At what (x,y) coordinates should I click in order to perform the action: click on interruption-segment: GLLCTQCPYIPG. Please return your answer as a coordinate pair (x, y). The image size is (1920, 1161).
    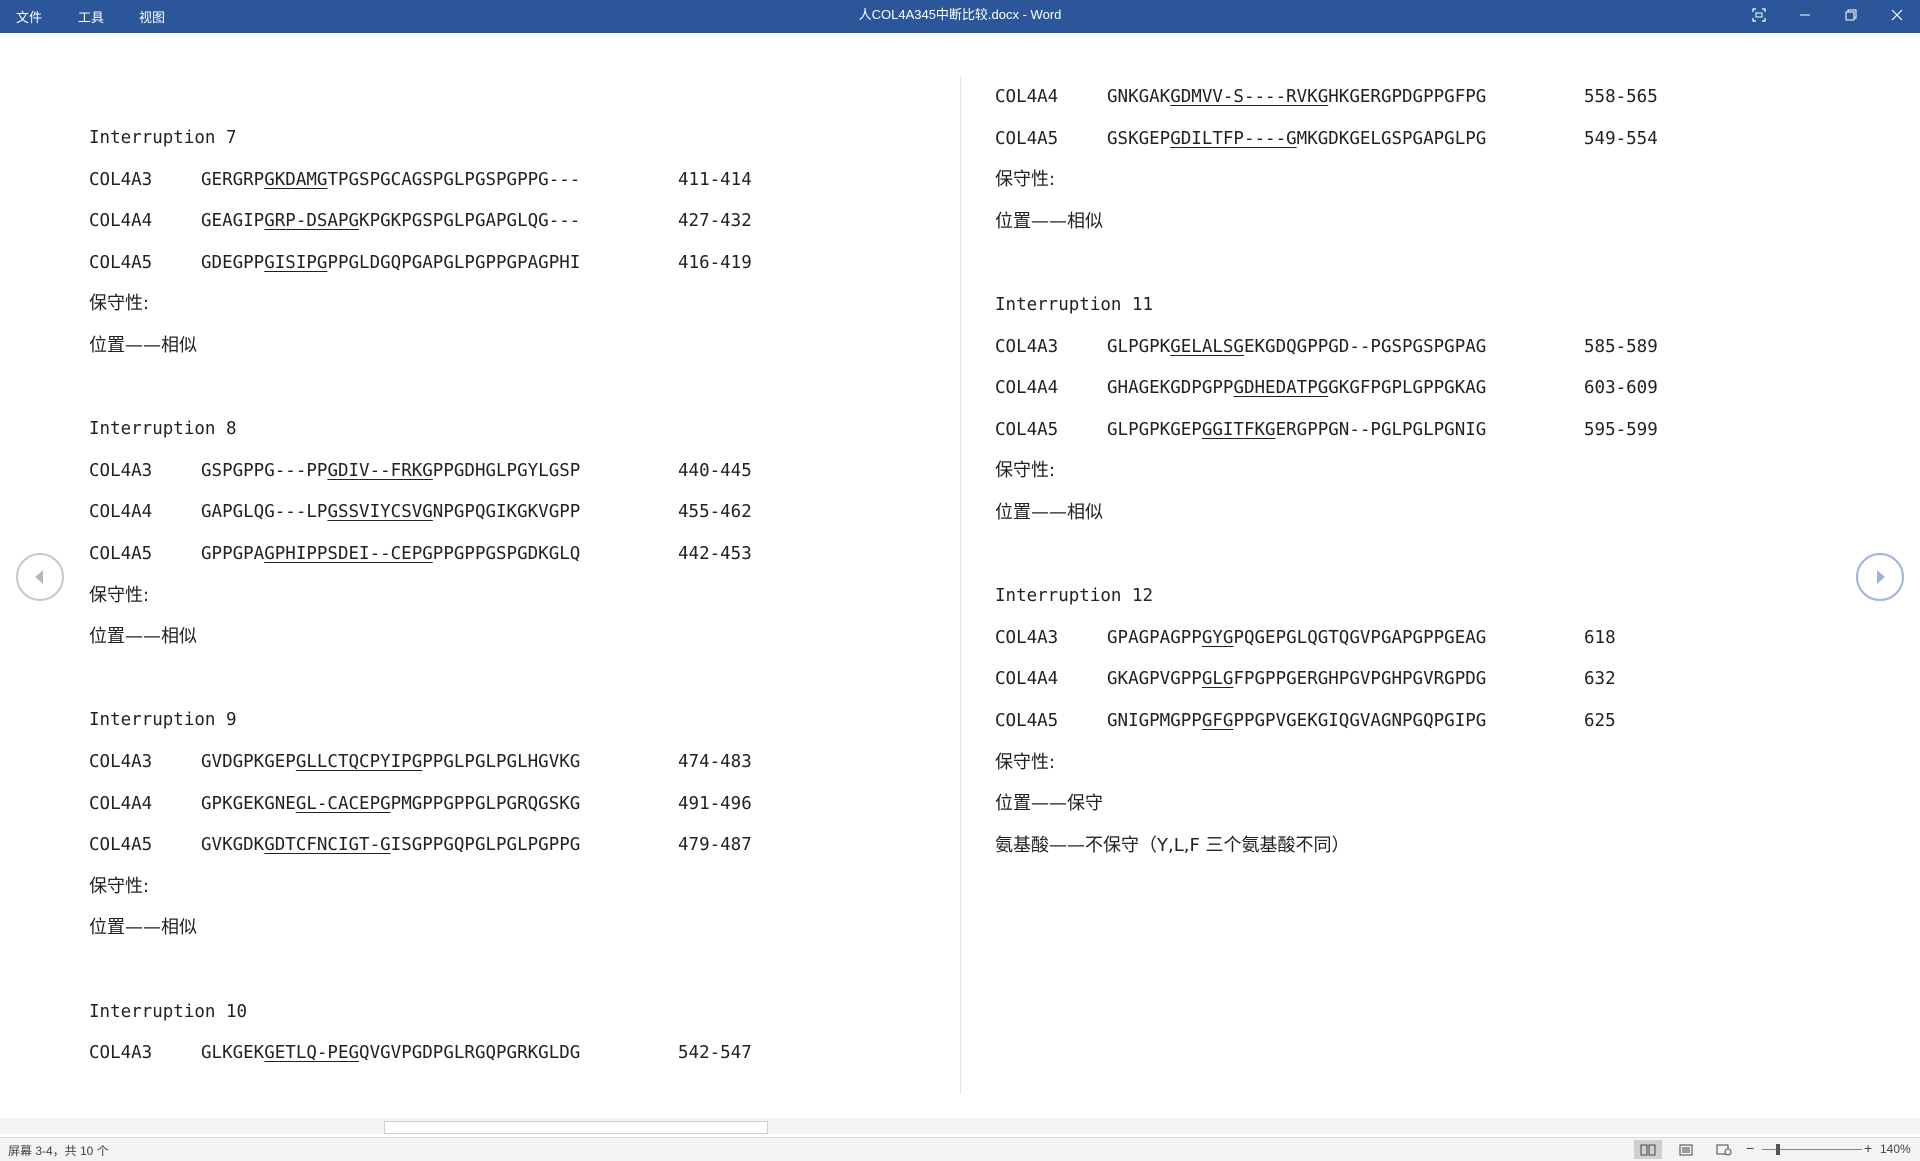
    Looking at the image, I should click on (359, 762).